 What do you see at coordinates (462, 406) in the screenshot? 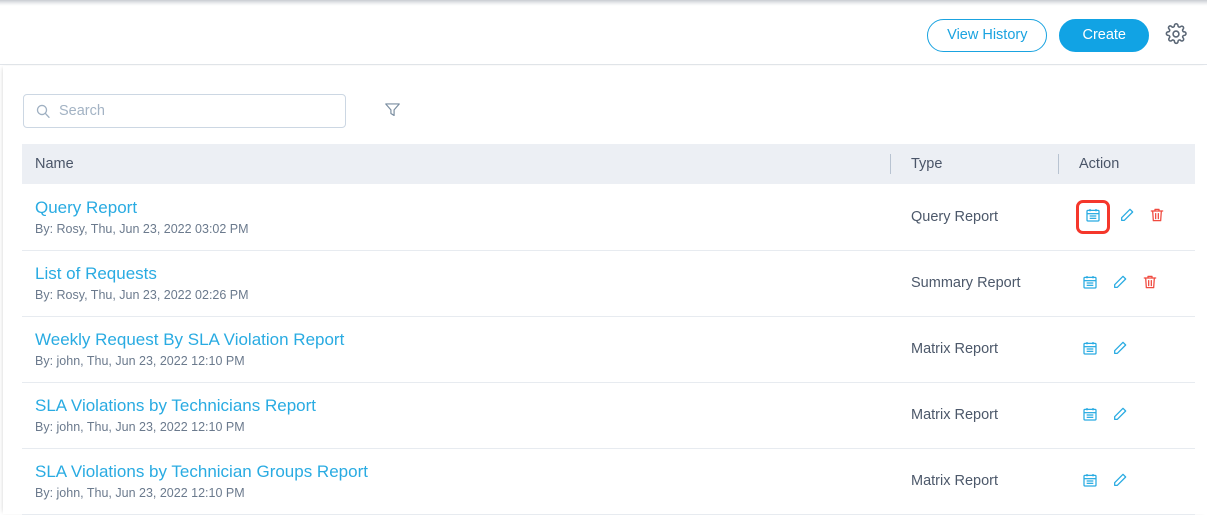
I see `report-name-link: SLA Violations by Technicians Report` at bounding box center [462, 406].